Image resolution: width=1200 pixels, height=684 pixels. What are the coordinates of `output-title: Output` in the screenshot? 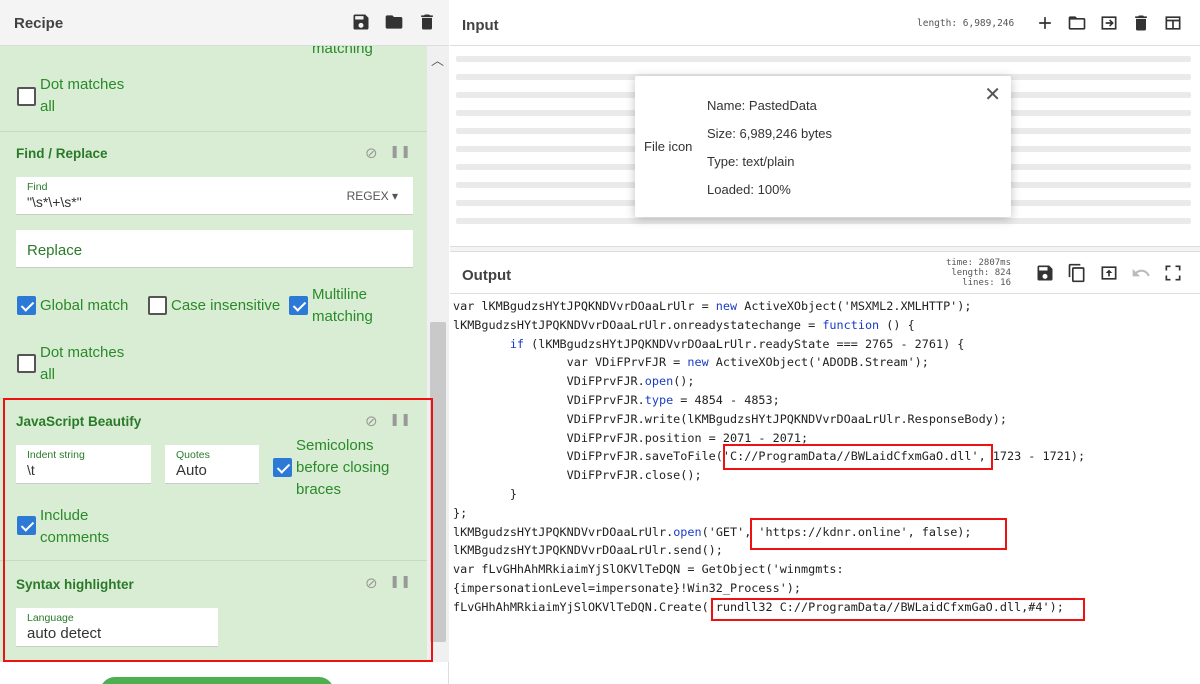 It's located at (487, 275).